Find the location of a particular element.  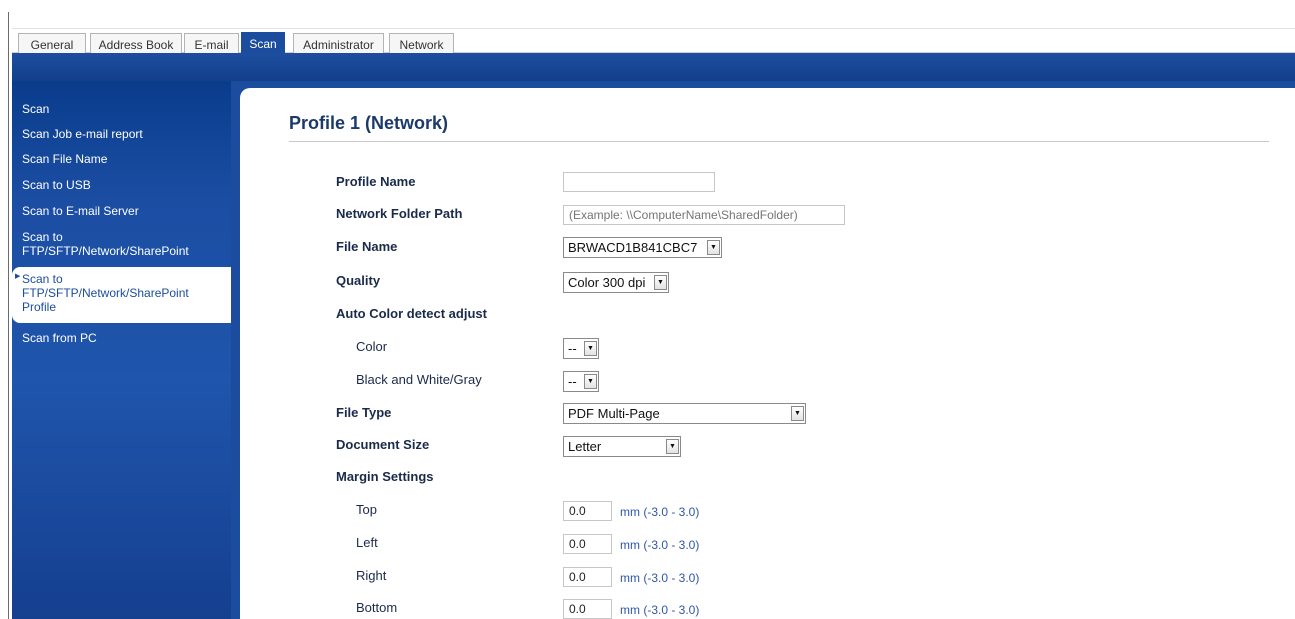

sidebar-item-scan: Scan is located at coordinates (126, 109).